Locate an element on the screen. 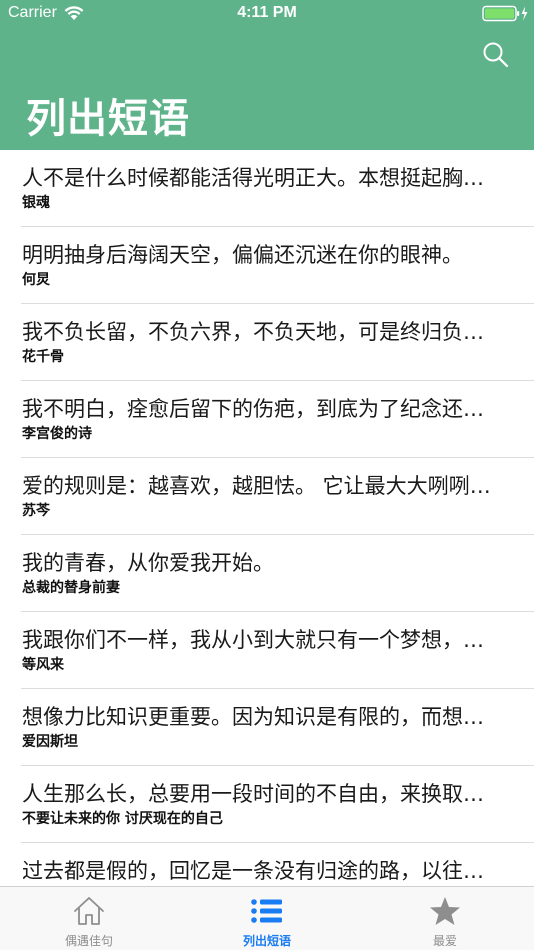 The height and width of the screenshot is (950, 534). search-icon is located at coordinates (496, 55).